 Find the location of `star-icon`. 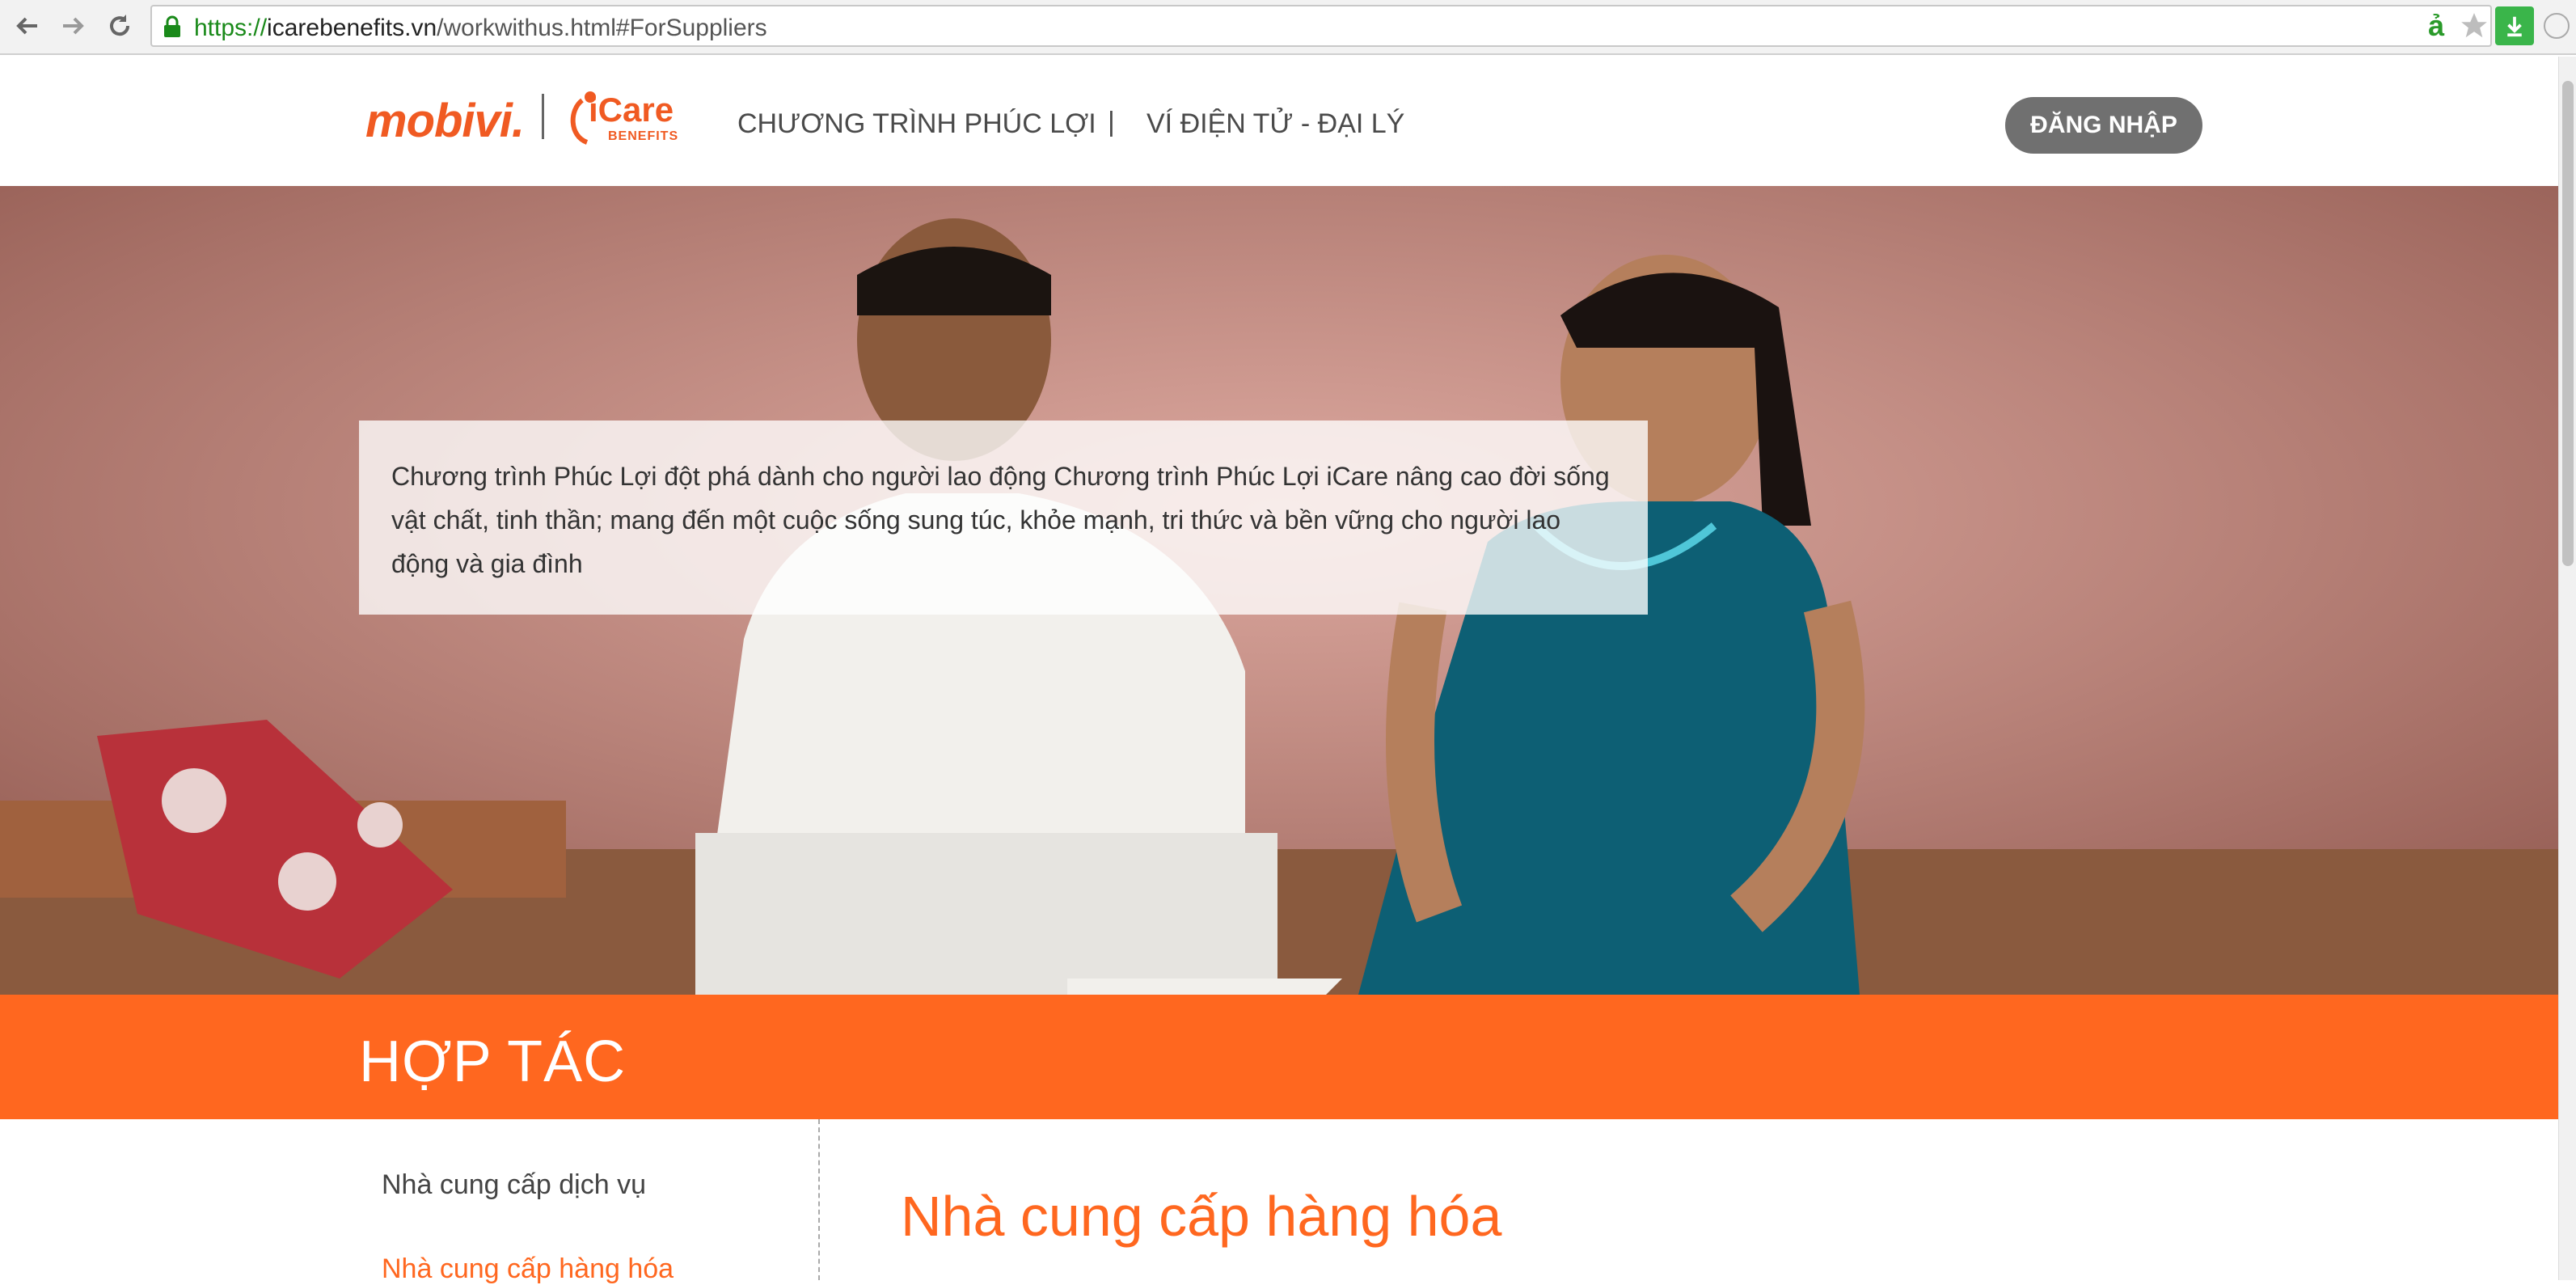

star-icon is located at coordinates (2474, 25).